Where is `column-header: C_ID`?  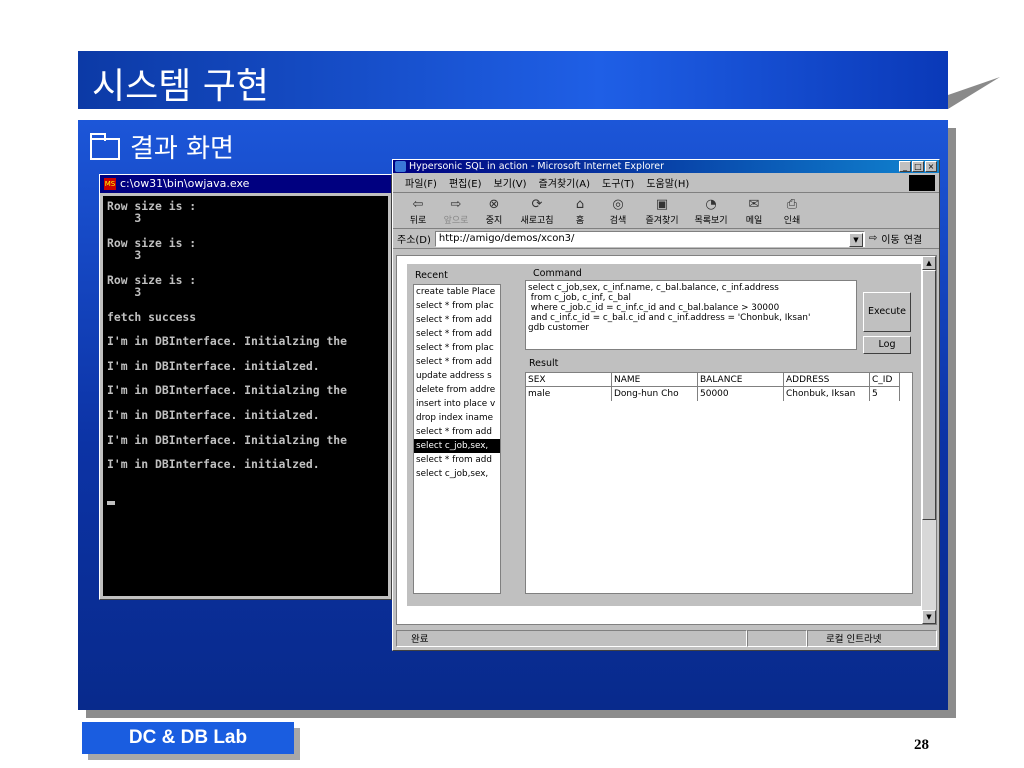 column-header: C_ID is located at coordinates (885, 380).